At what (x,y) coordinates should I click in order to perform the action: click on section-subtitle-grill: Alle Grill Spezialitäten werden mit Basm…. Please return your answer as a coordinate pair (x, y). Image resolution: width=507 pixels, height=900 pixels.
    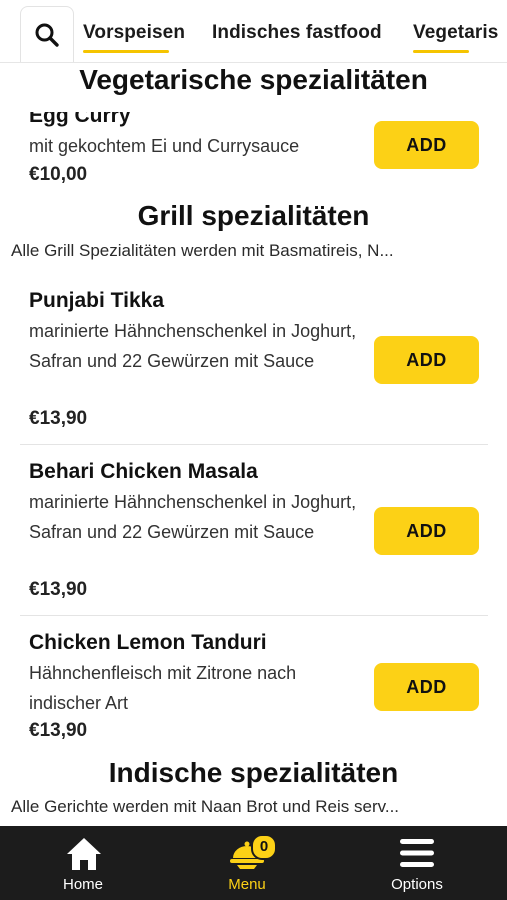
    Looking at the image, I should click on (202, 250).